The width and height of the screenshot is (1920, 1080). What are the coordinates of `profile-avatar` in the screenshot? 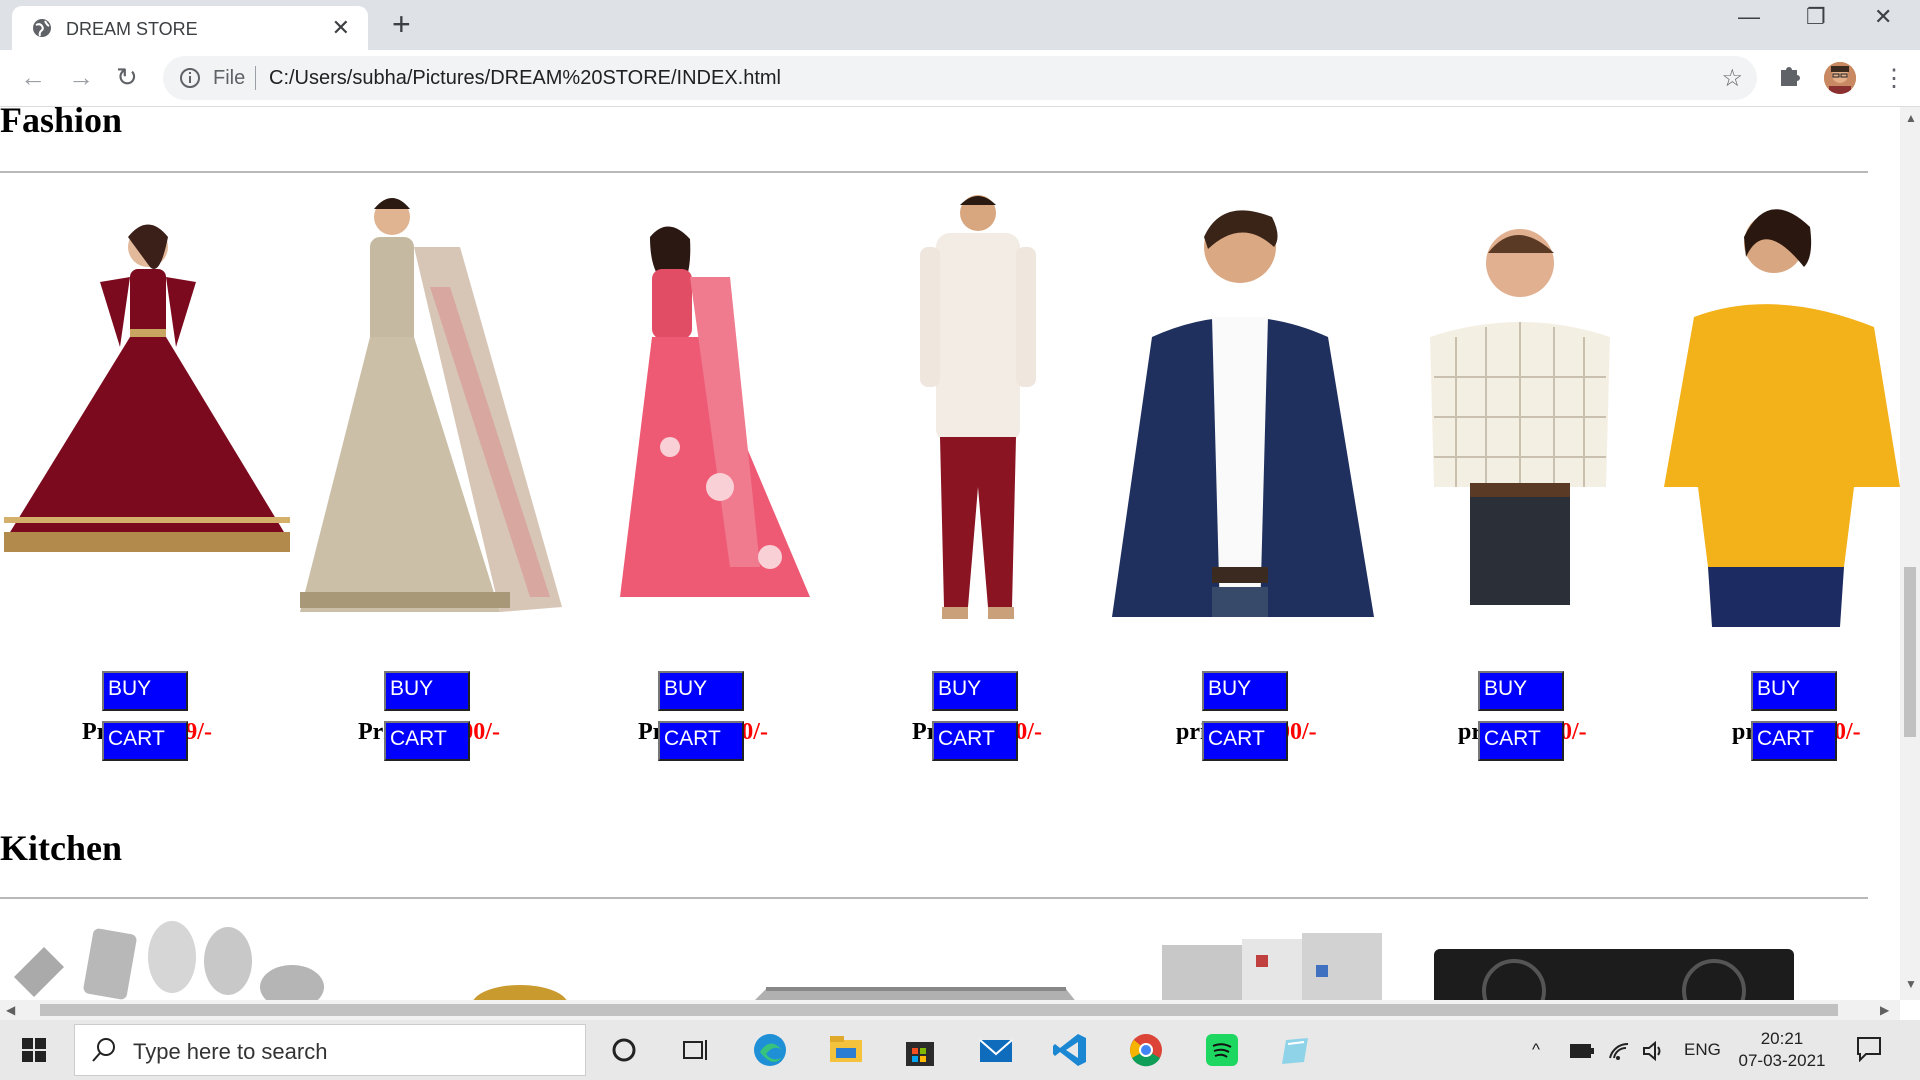 It's located at (1840, 78).